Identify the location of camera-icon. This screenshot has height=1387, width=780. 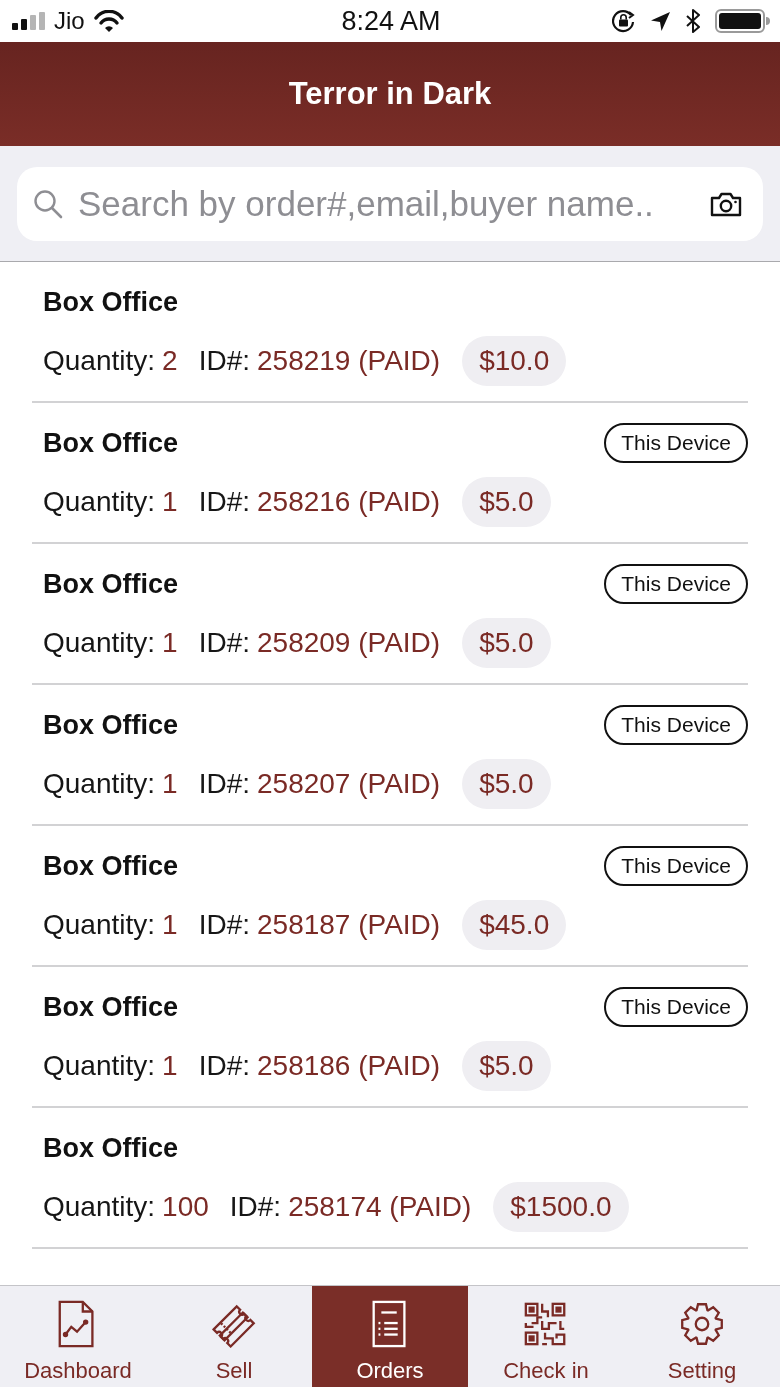
(726, 203).